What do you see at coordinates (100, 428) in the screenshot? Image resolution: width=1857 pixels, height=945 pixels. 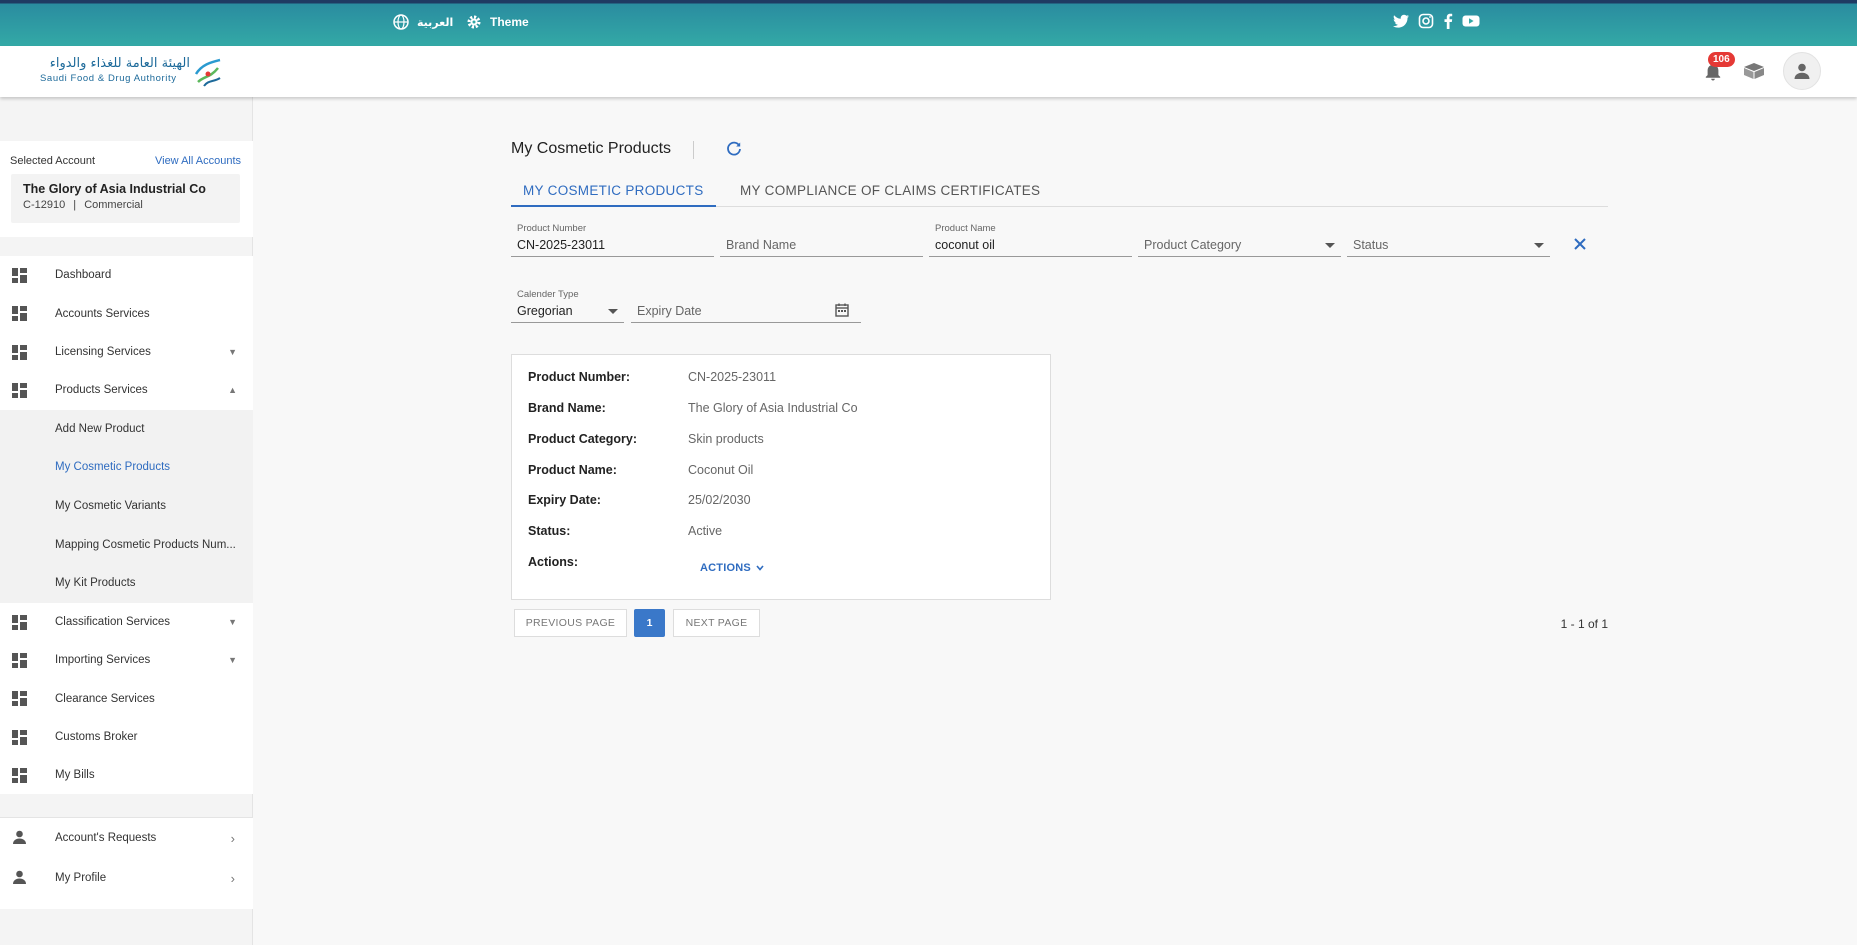 I see `sidebar-subitem-label: Add New Product` at bounding box center [100, 428].